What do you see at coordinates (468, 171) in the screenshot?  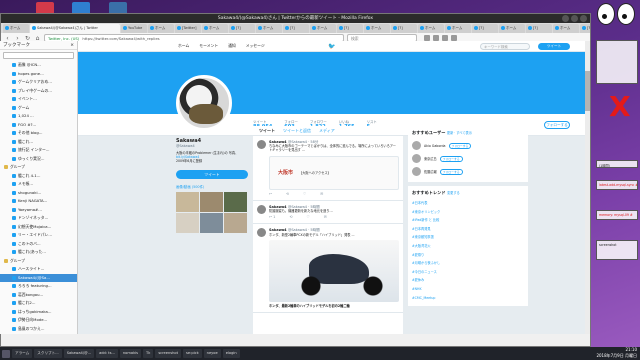 I see `suggested-user: 佐藤広報 フォローする` at bounding box center [468, 171].